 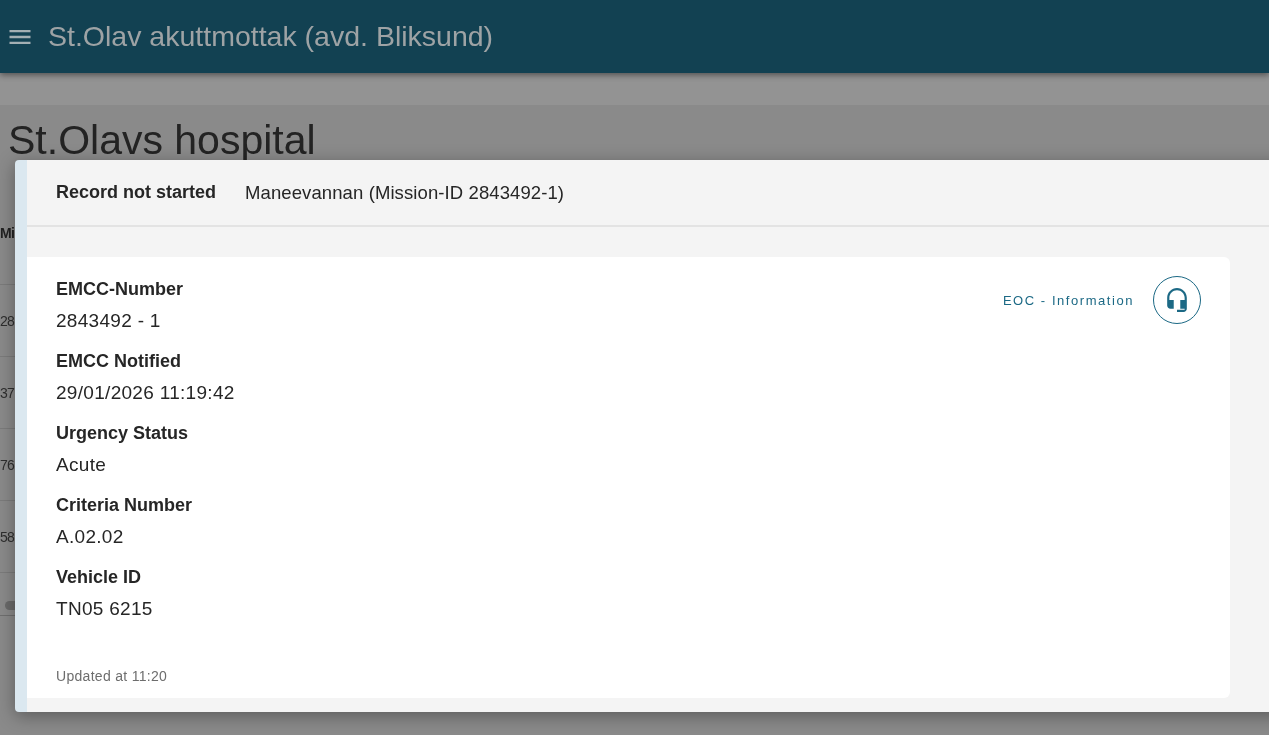 I want to click on field-value: 2843492 - 1, so click(x=109, y=321).